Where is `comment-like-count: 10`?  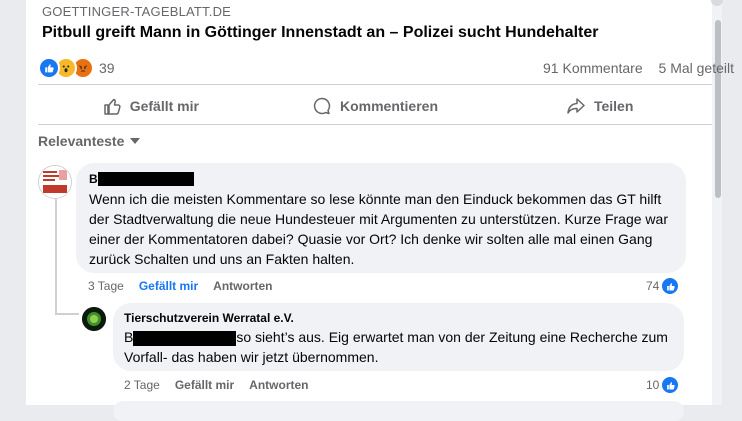
comment-like-count: 10 is located at coordinates (663, 385).